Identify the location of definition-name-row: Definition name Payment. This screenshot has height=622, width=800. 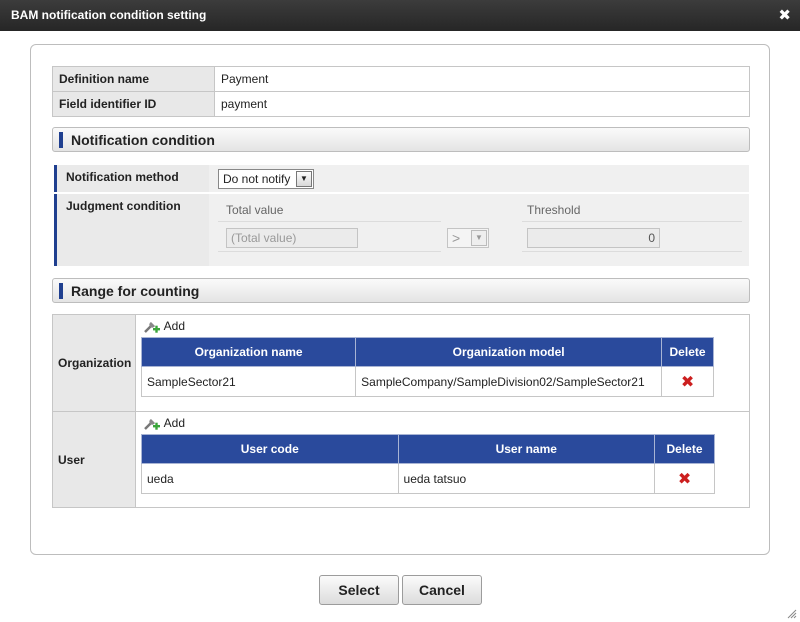
(401, 79).